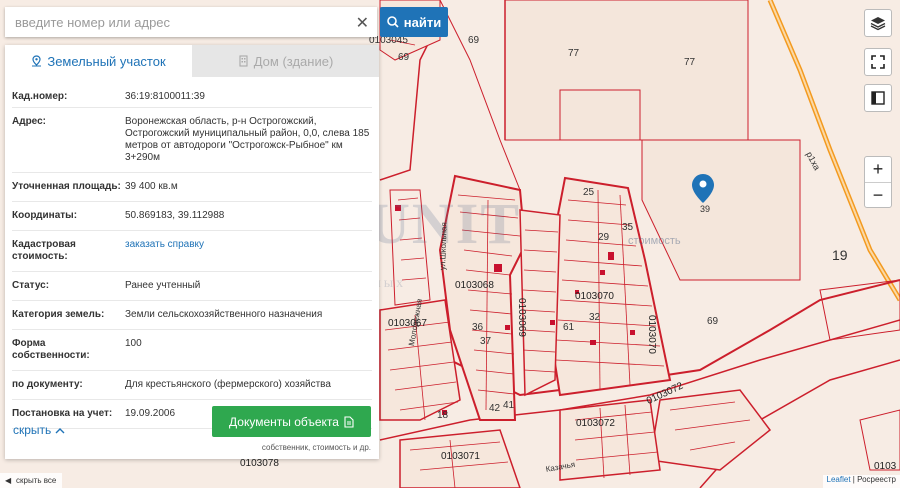 This screenshot has width=900, height=488. Describe the element at coordinates (259, 463) in the screenshot. I see `map-label: 0103078` at that location.